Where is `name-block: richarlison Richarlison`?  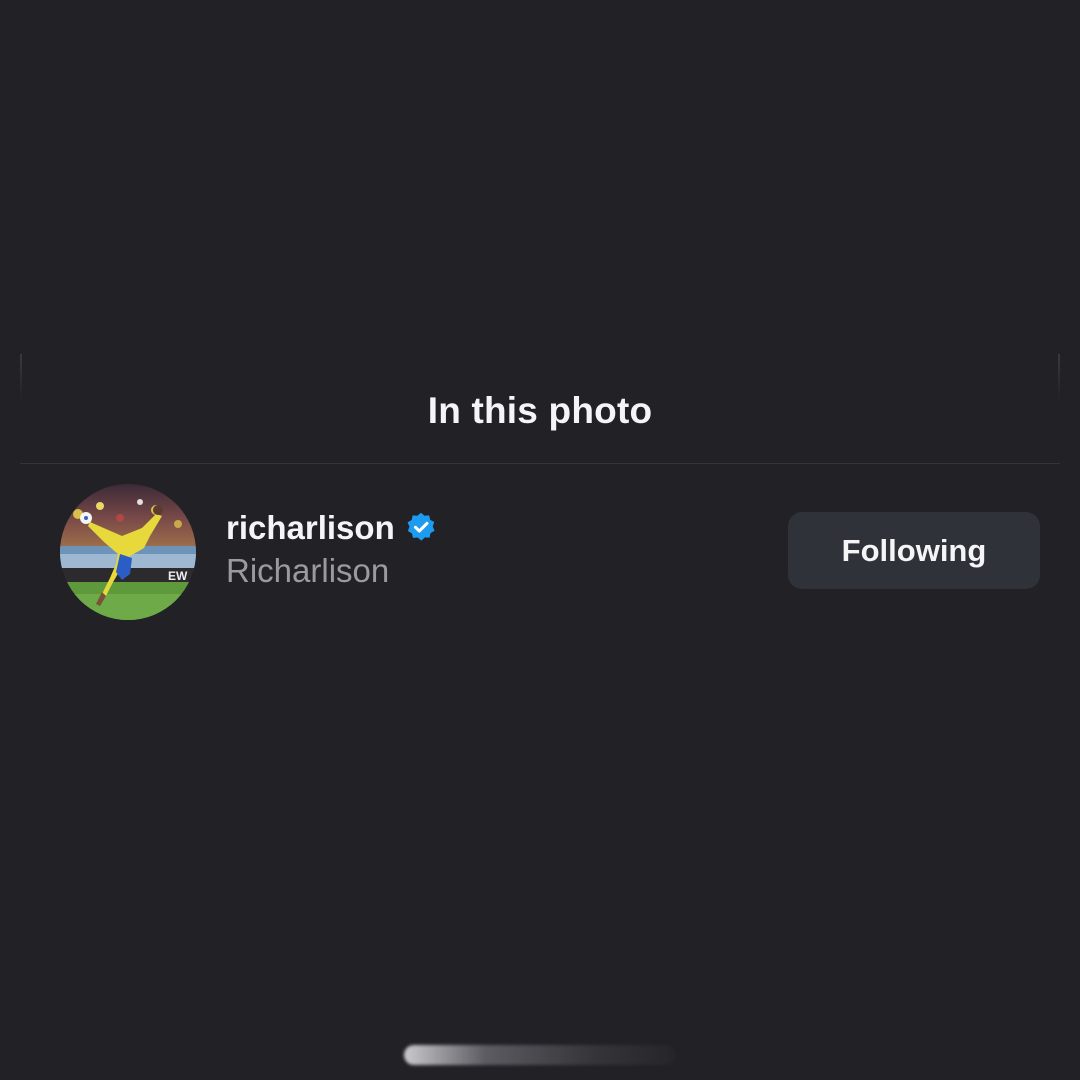 name-block: richarlison Richarlison is located at coordinates (332, 548).